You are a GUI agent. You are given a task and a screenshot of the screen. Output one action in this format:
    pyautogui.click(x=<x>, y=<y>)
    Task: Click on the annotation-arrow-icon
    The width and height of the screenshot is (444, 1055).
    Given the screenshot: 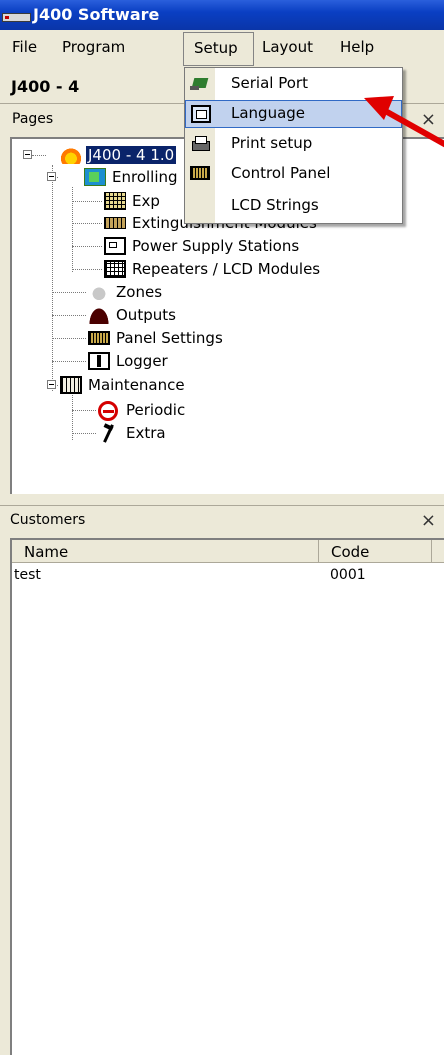 What is the action you would take?
    pyautogui.click(x=404, y=122)
    